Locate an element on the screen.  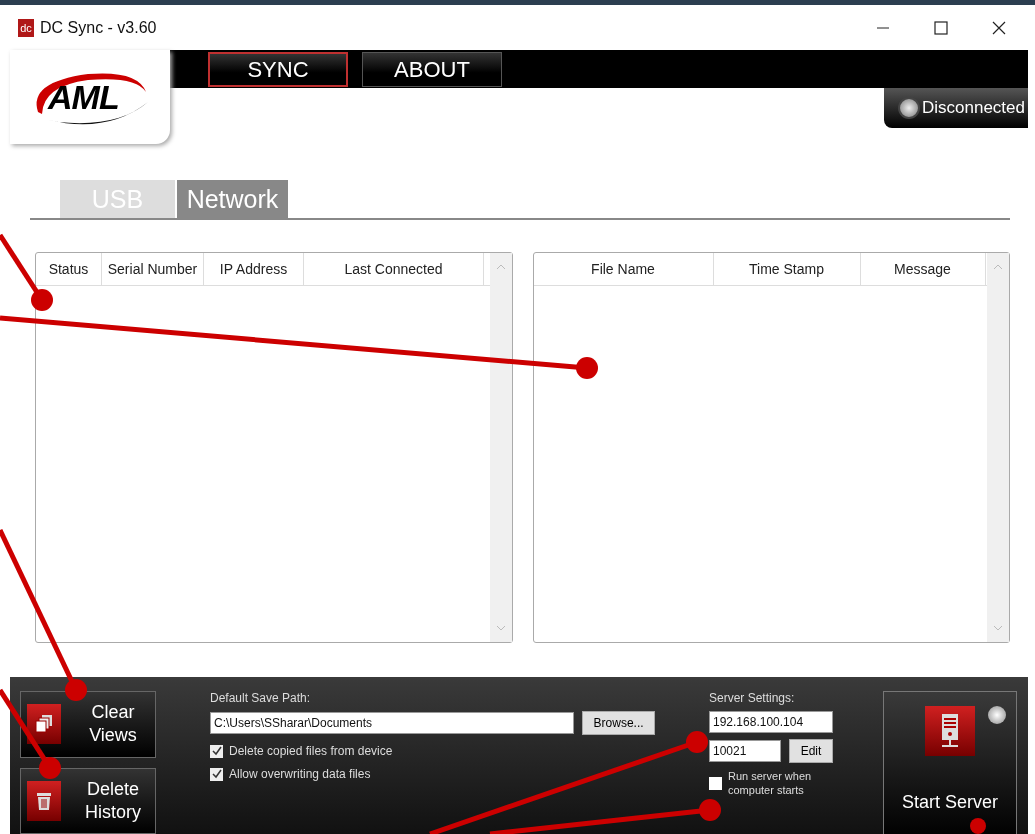
window-title: DC Sync - v3.60 is located at coordinates (98, 27).